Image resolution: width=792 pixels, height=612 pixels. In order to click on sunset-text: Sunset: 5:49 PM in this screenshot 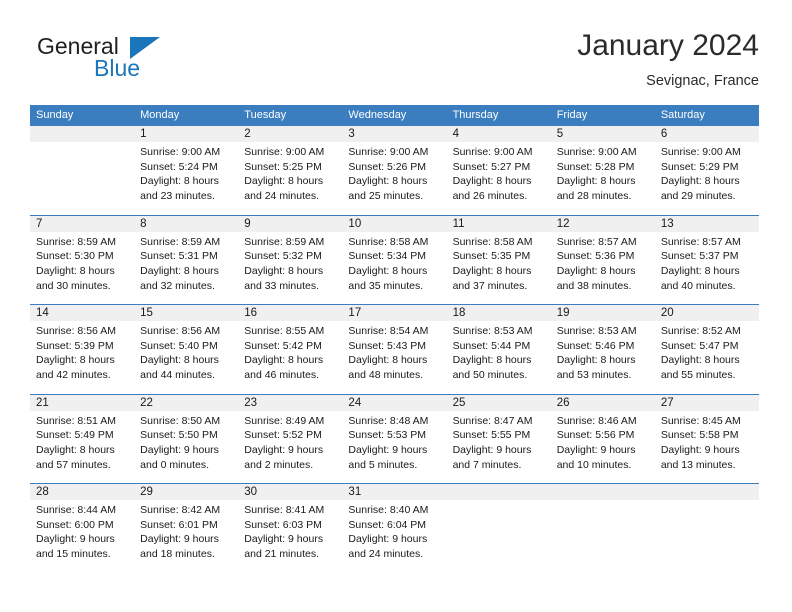, I will do `click(75, 435)`.